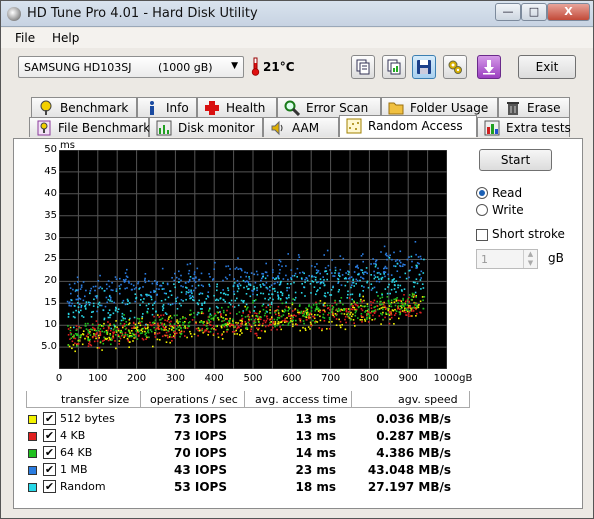 This screenshot has width=594, height=519. What do you see at coordinates (84, 107) in the screenshot?
I see `tab-benchmark: Benchmark` at bounding box center [84, 107].